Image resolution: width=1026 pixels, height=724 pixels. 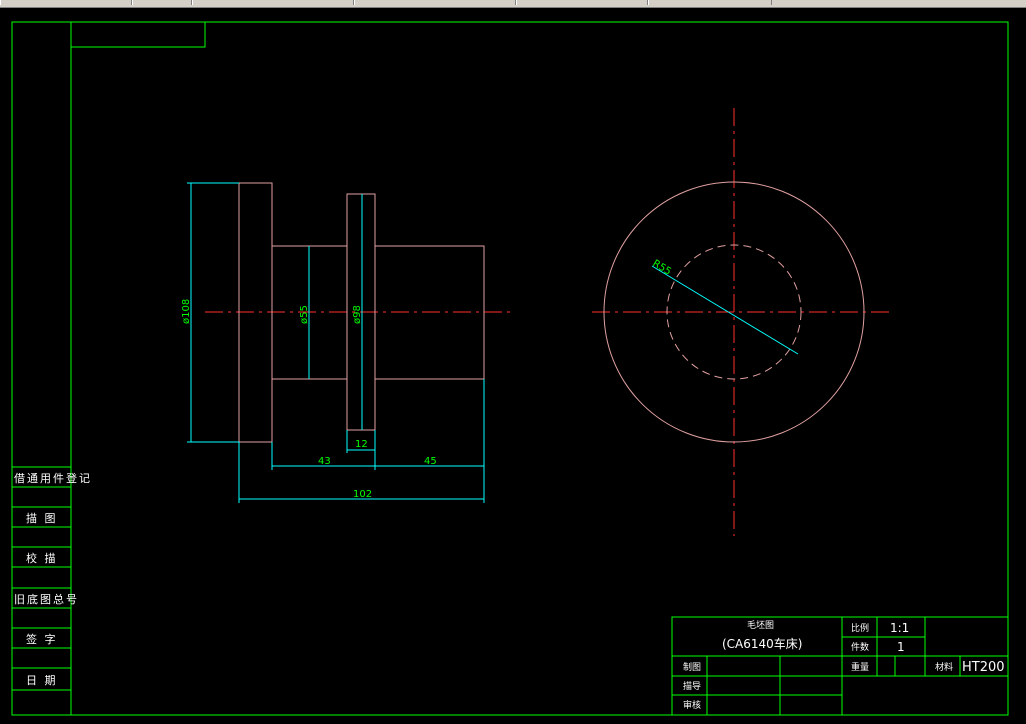 I want to click on front-view: ø108 ø55 ø98 12 43 45 102, so click(x=348, y=342).